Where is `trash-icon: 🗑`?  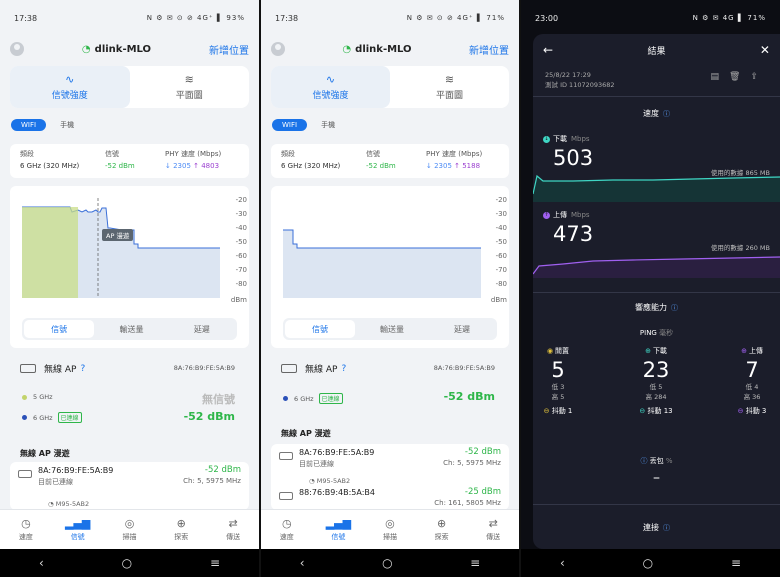 trash-icon: 🗑 is located at coordinates (739, 77).